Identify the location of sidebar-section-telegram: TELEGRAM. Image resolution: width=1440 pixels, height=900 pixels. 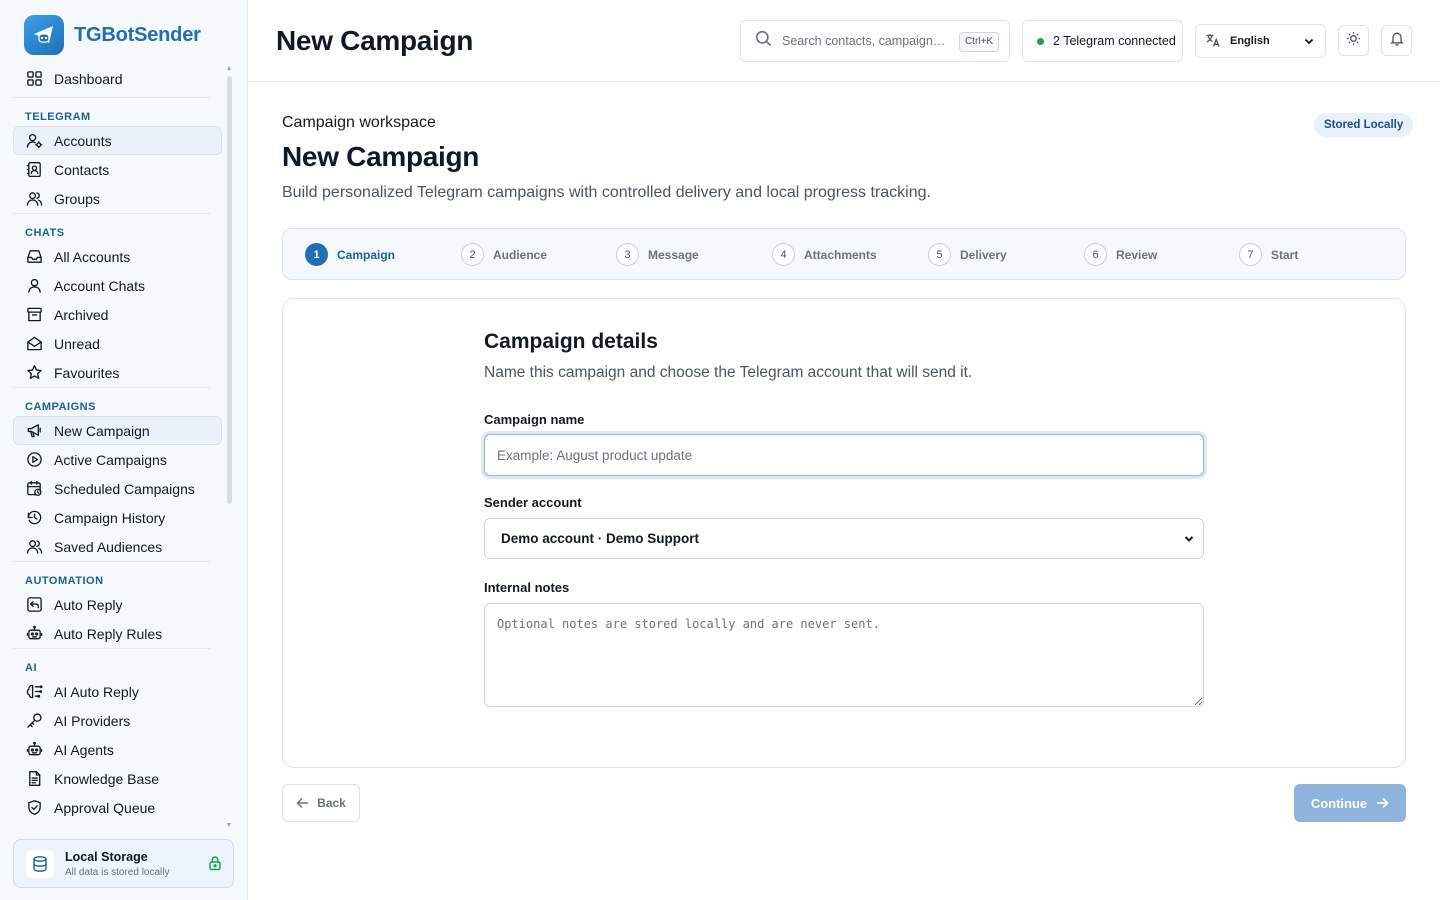
(111, 111).